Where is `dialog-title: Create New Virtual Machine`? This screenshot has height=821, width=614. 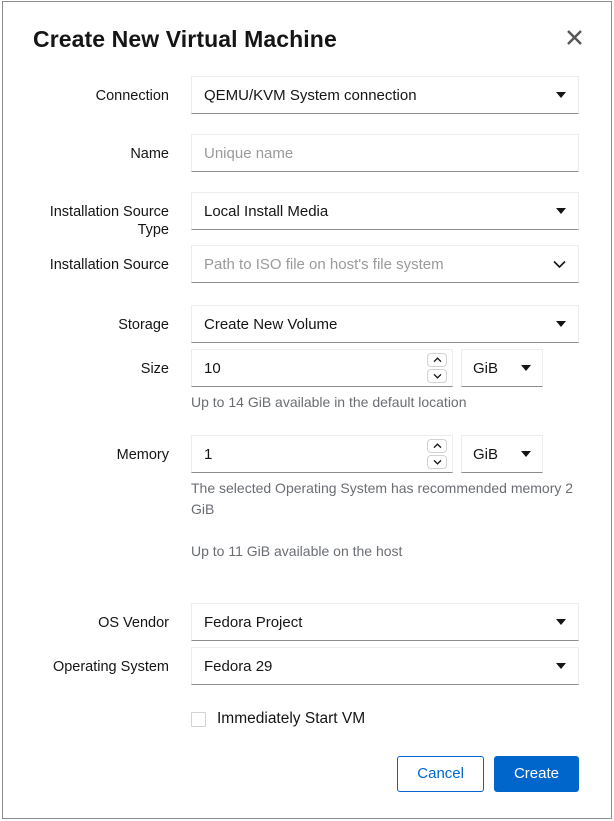 dialog-title: Create New Virtual Machine is located at coordinates (185, 39).